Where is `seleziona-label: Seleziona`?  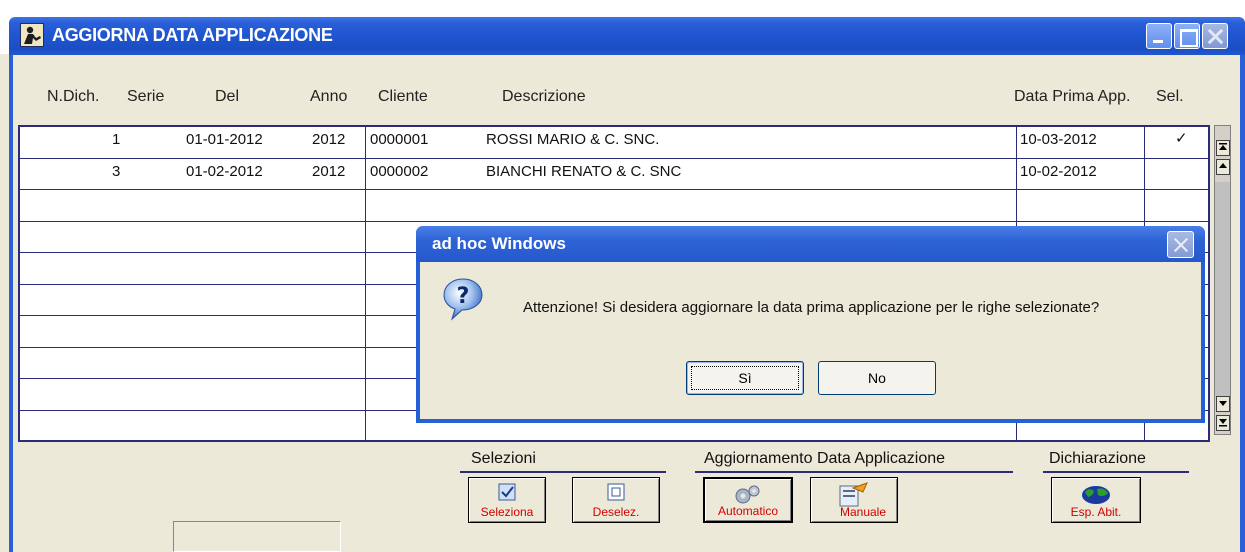 seleziona-label: Seleziona is located at coordinates (507, 512).